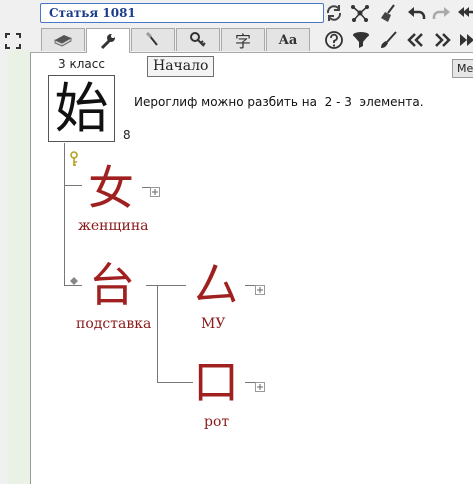 The width and height of the screenshot is (473, 484). I want to click on broom-icon, so click(389, 13).